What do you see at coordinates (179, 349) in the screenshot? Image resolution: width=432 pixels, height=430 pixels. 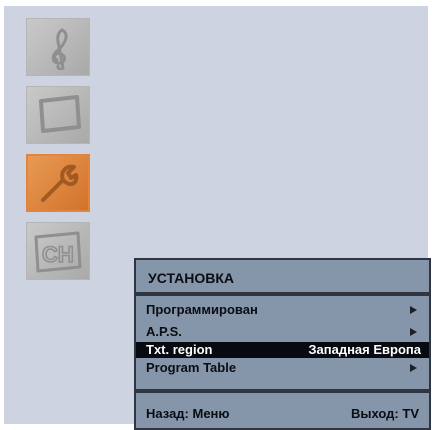 I see `menu-item-label: Txt. region` at bounding box center [179, 349].